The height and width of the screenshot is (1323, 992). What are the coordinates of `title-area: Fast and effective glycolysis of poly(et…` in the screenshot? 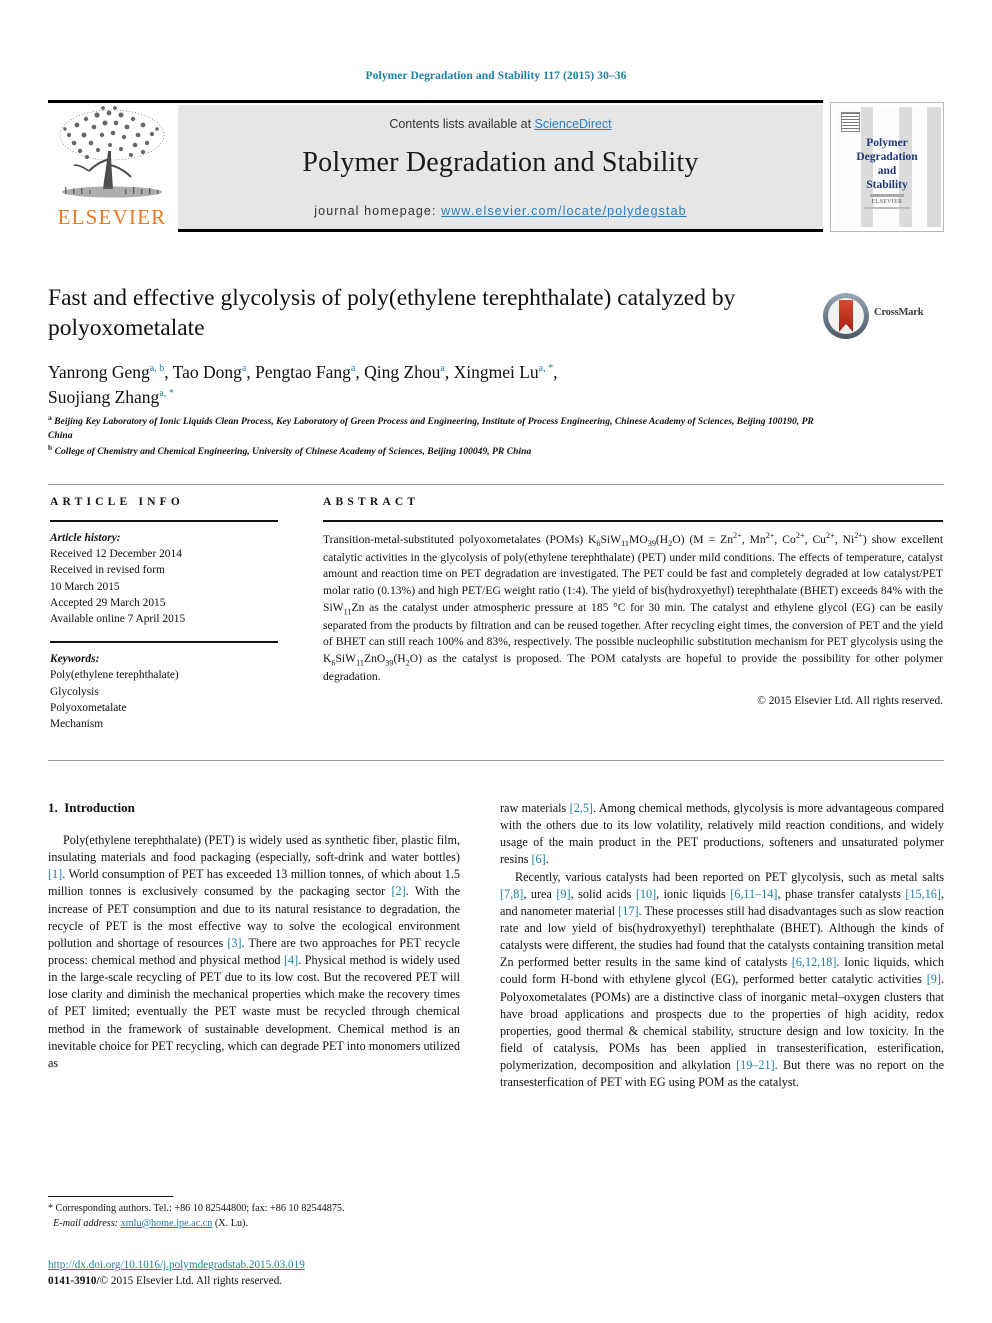 It's located at (428, 346).